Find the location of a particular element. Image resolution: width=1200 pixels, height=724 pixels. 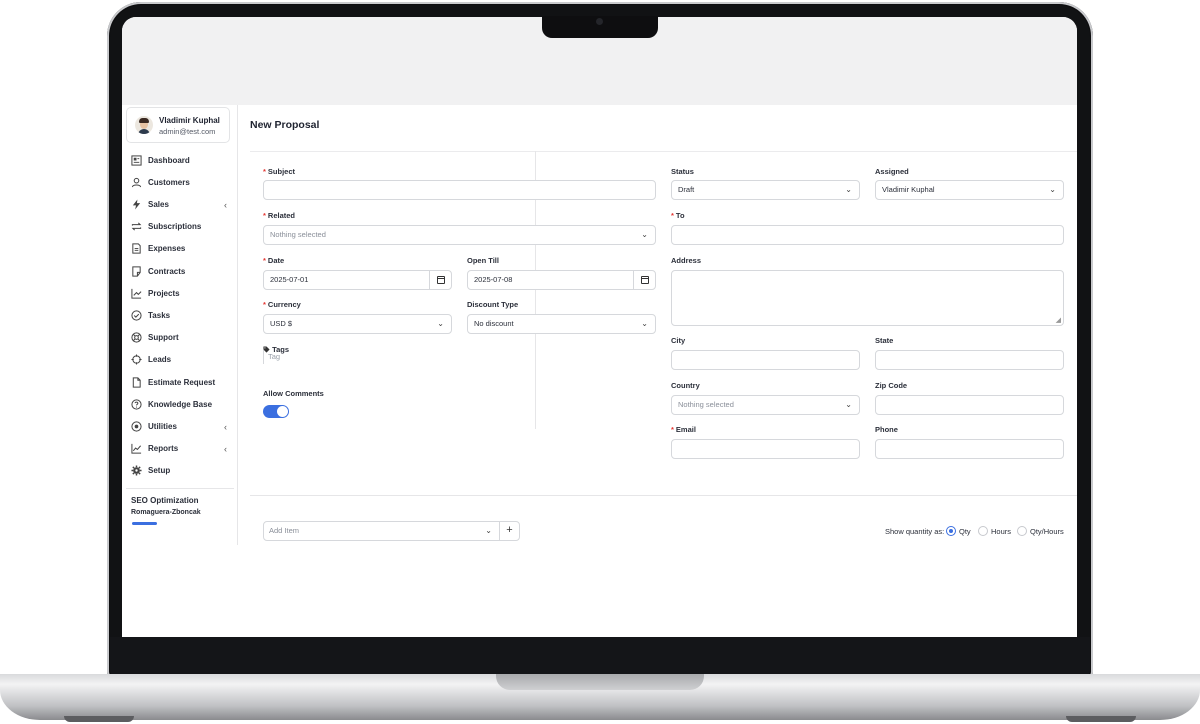

sidebar-item-tasks: Tasks is located at coordinates (180, 317).